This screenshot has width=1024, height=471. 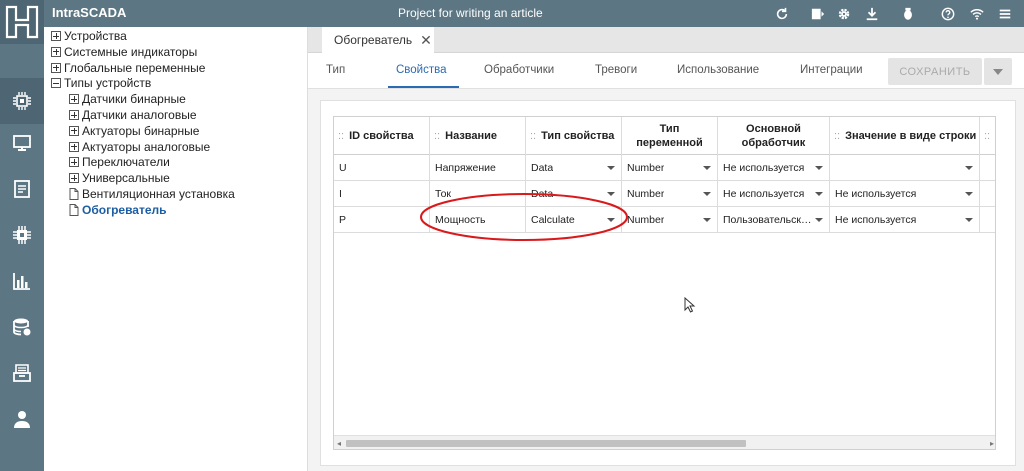 What do you see at coordinates (782, 14) in the screenshot?
I see `refresh-icon` at bounding box center [782, 14].